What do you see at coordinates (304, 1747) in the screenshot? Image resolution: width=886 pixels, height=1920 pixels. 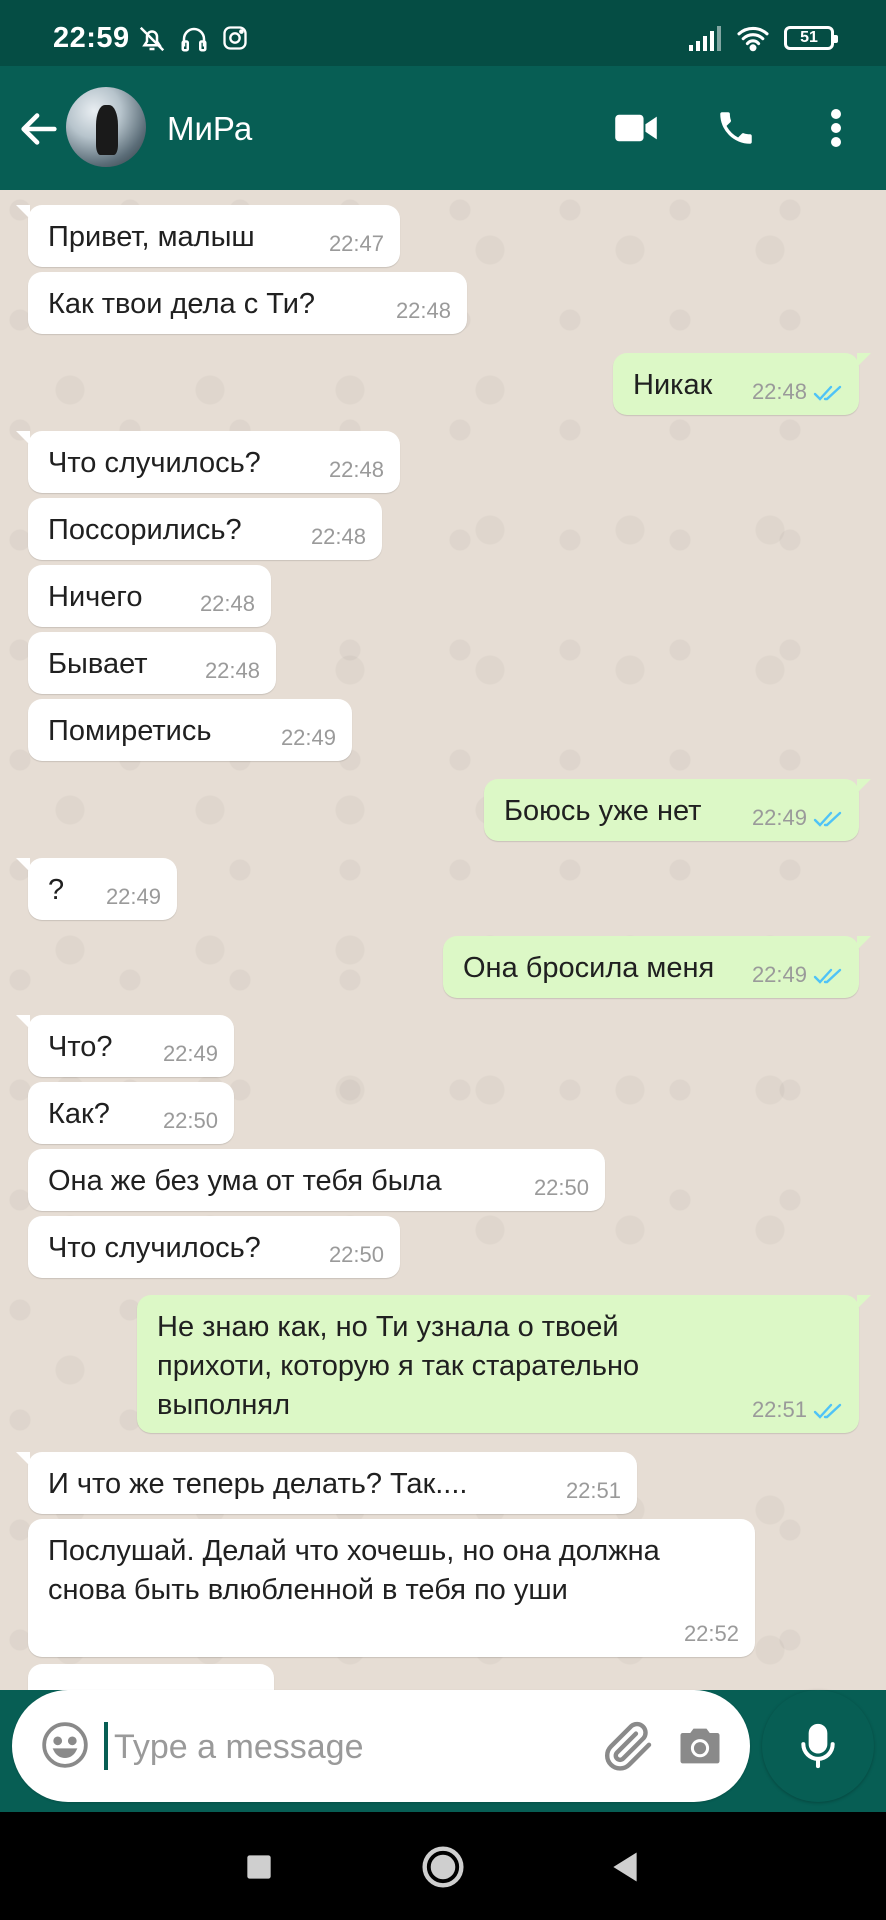 I see `message-input` at bounding box center [304, 1747].